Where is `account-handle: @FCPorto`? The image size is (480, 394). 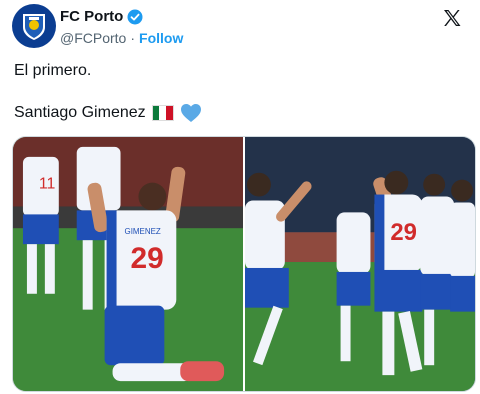
account-handle: @FCPorto is located at coordinates (93, 38).